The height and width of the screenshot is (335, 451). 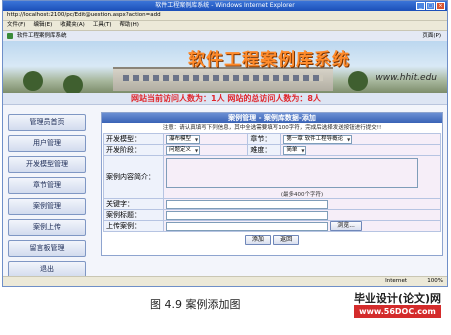 I want to click on sidebar-item-cases: 案例管理, so click(x=47, y=206).